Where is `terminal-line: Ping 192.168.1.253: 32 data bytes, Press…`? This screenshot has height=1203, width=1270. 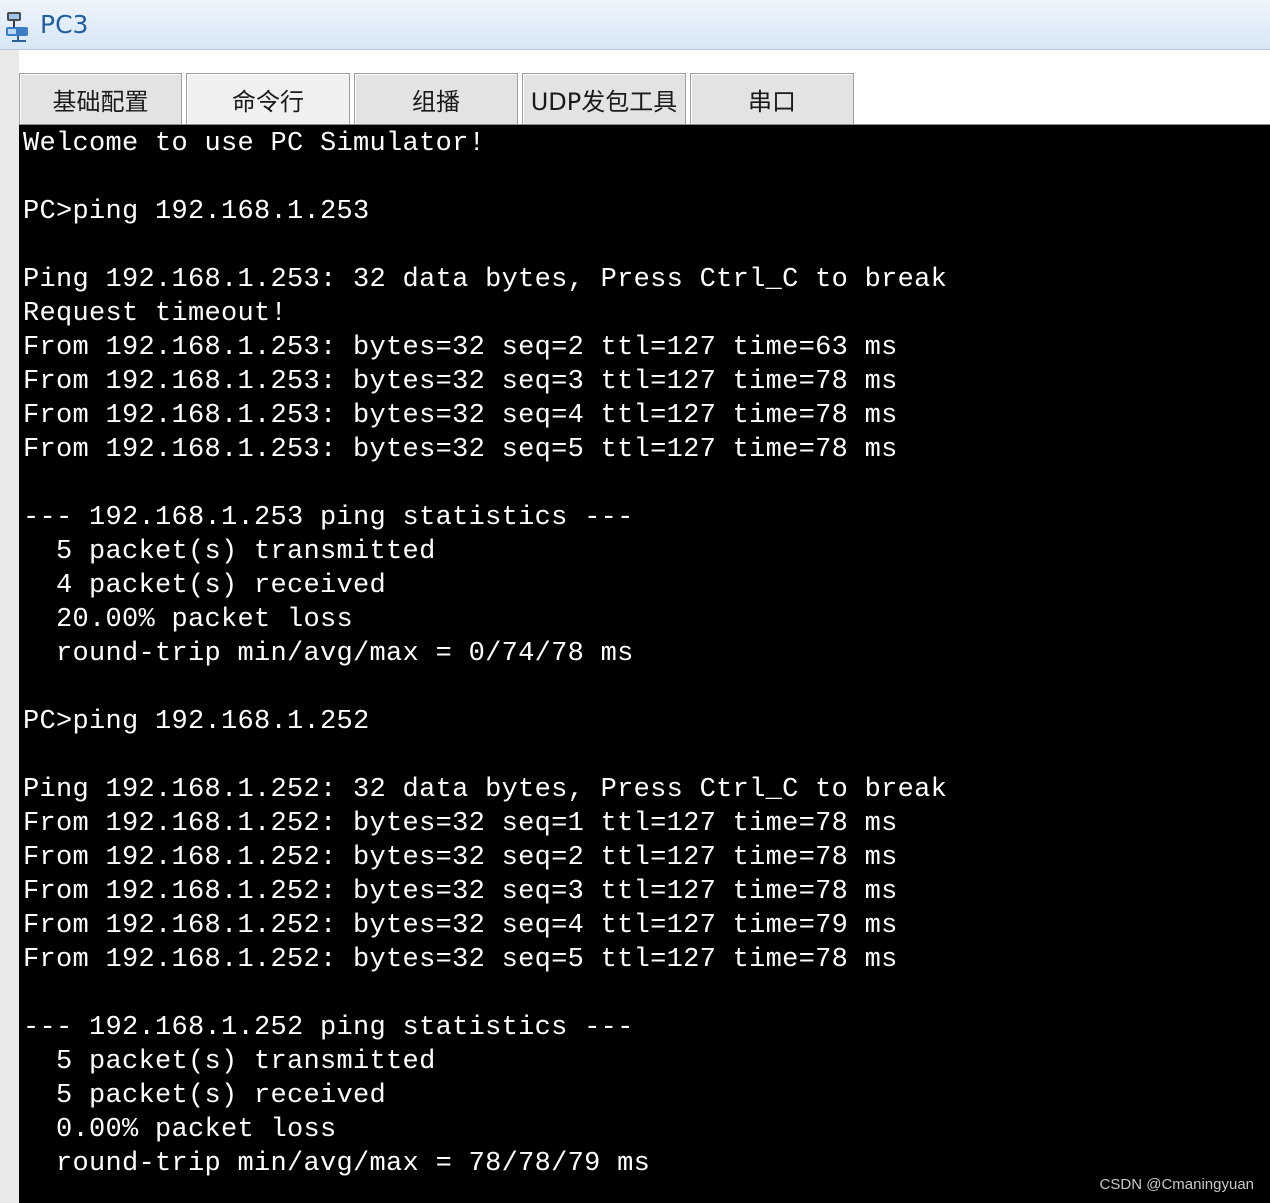
terminal-line: Ping 192.168.1.253: 32 data bytes, Press… is located at coordinates (485, 280).